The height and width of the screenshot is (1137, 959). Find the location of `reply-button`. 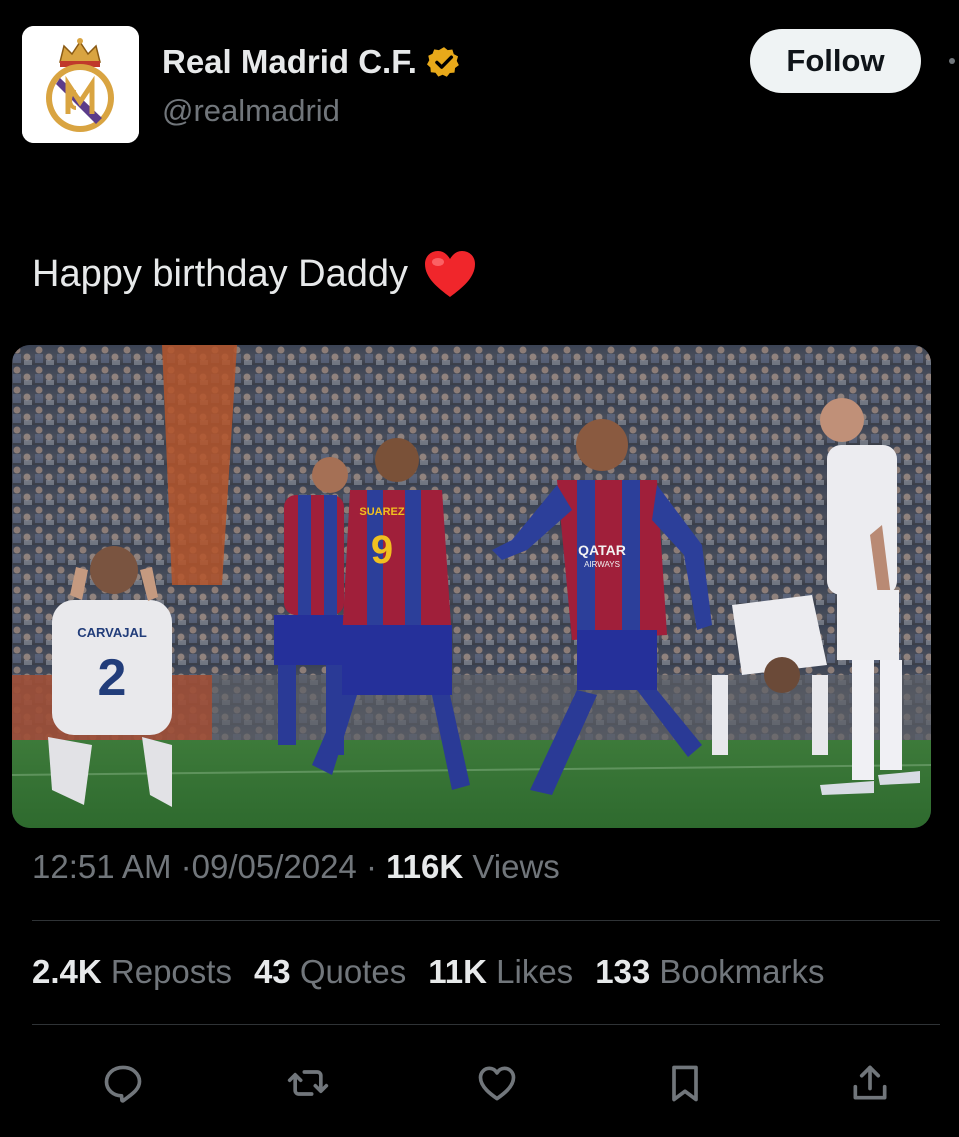

reply-button is located at coordinates (123, 1083).